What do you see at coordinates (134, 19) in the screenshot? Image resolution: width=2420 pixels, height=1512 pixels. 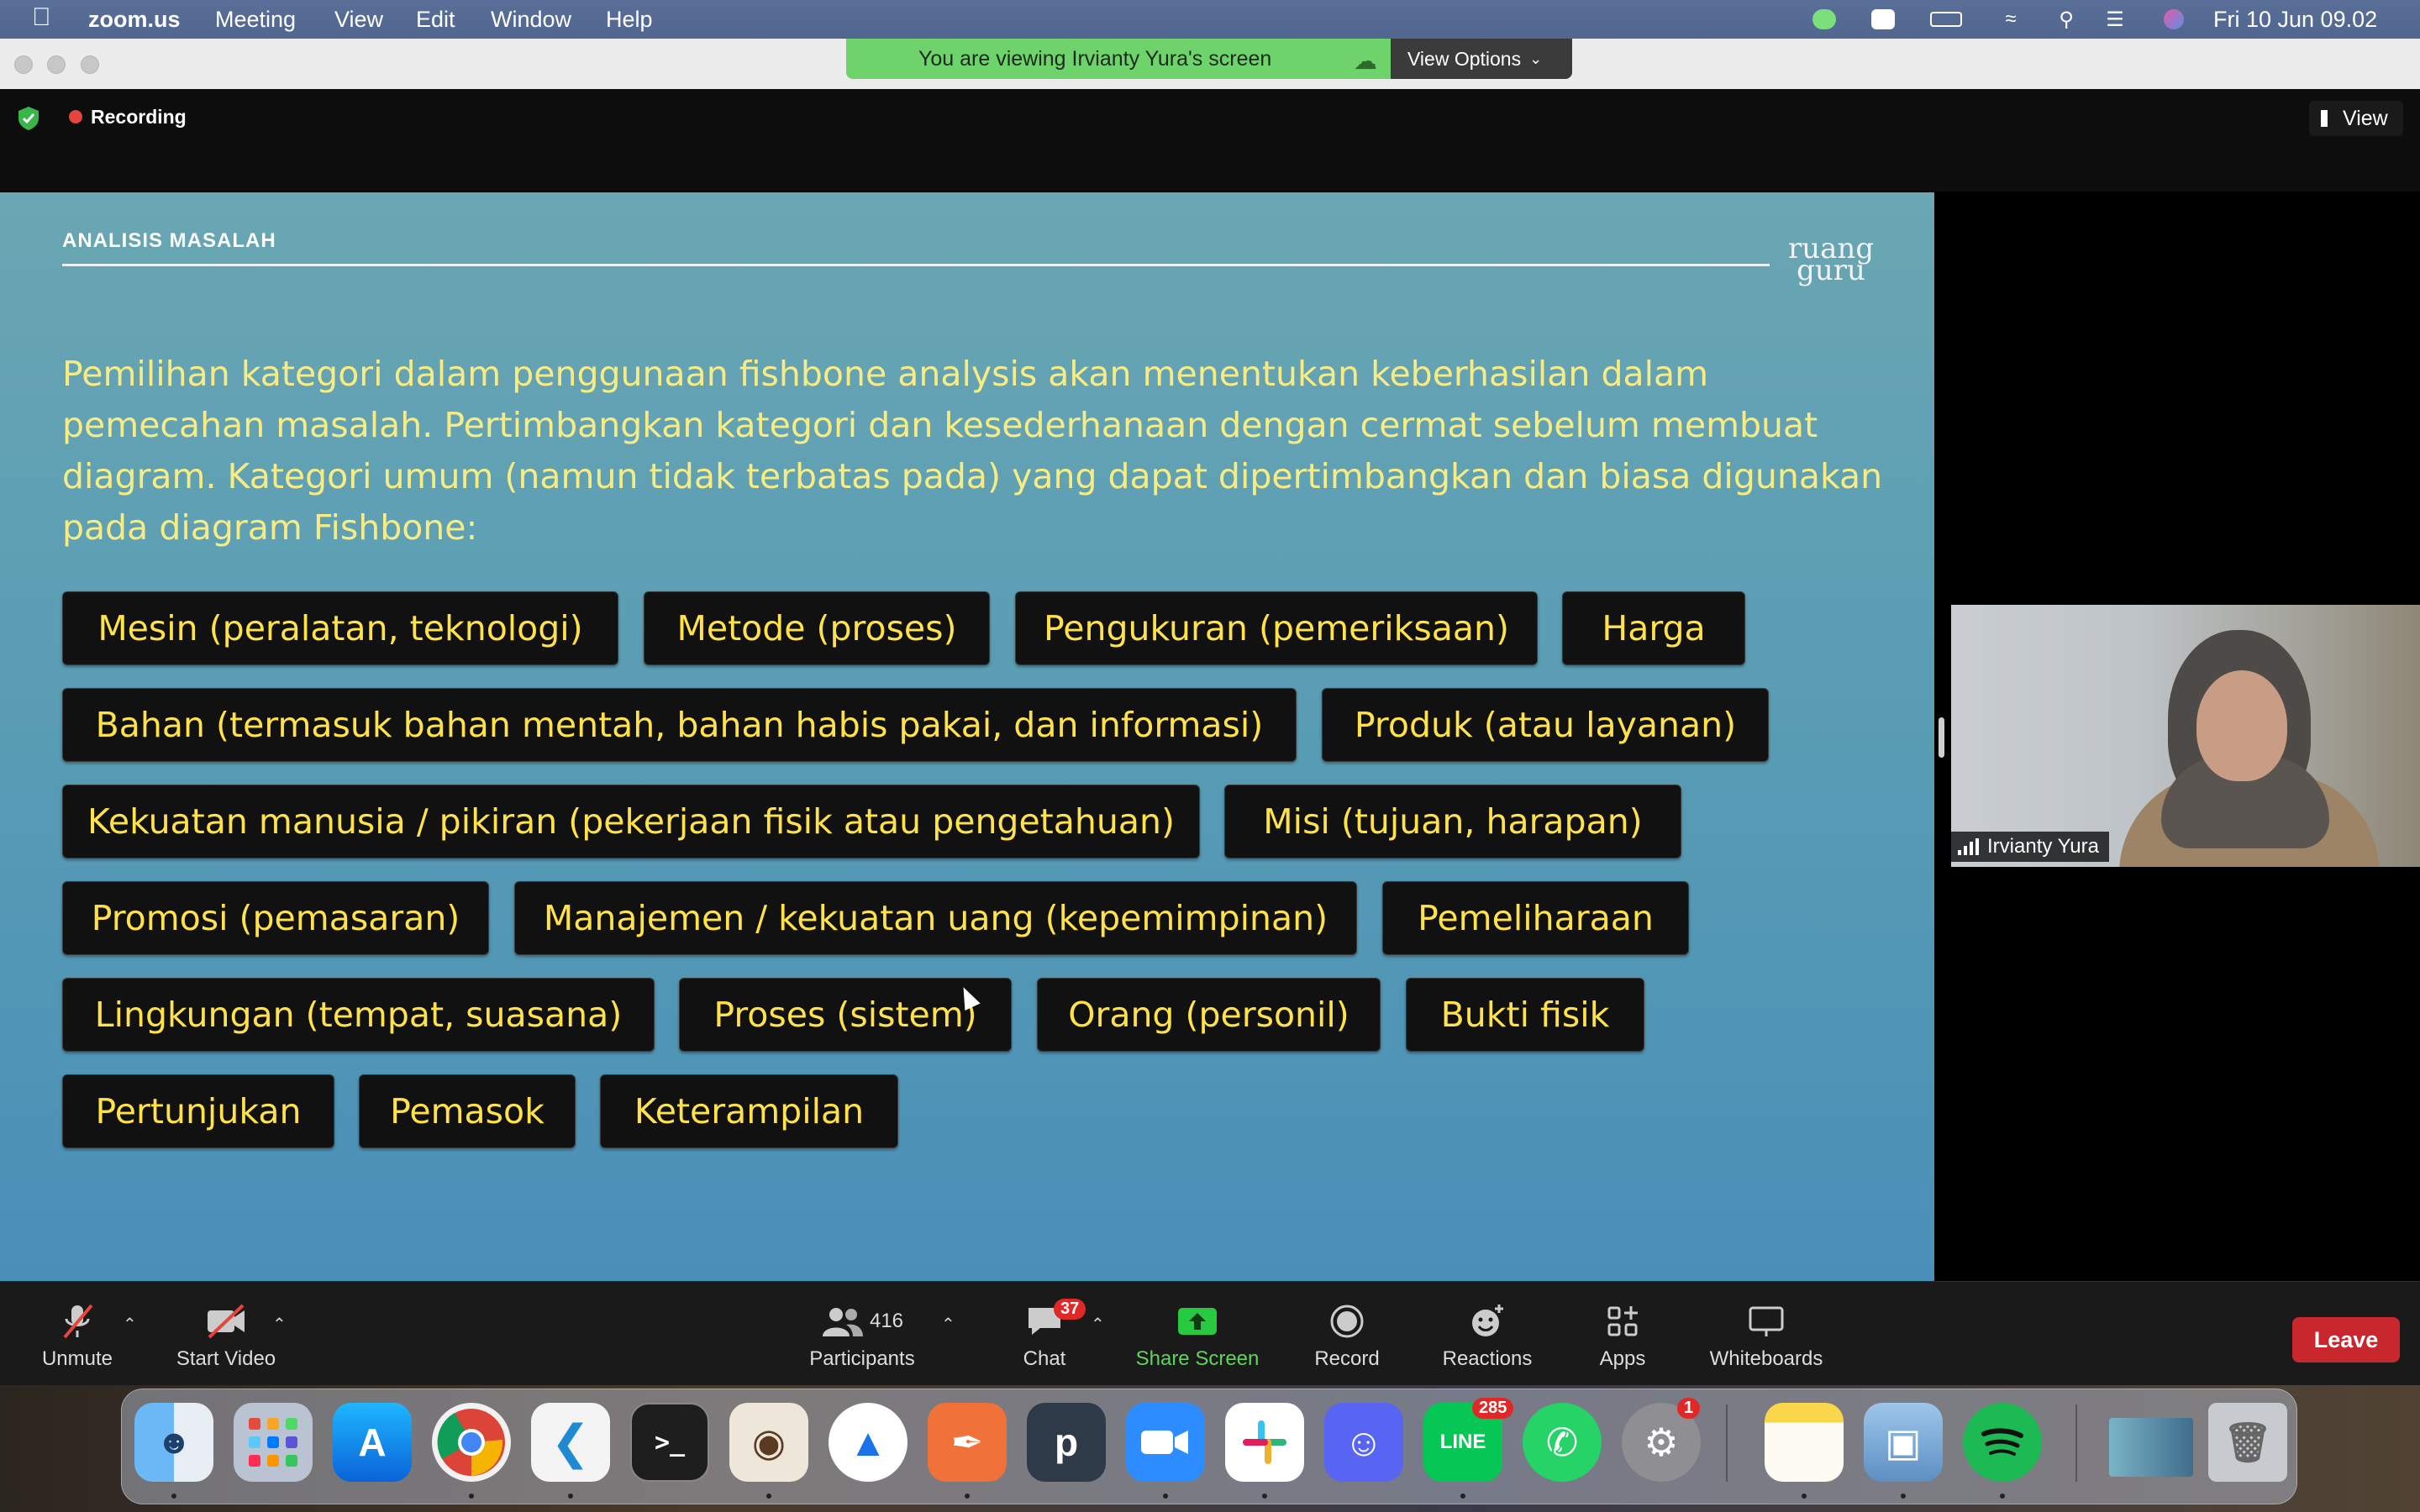 I see `menu-app-name: zoom.us` at bounding box center [134, 19].